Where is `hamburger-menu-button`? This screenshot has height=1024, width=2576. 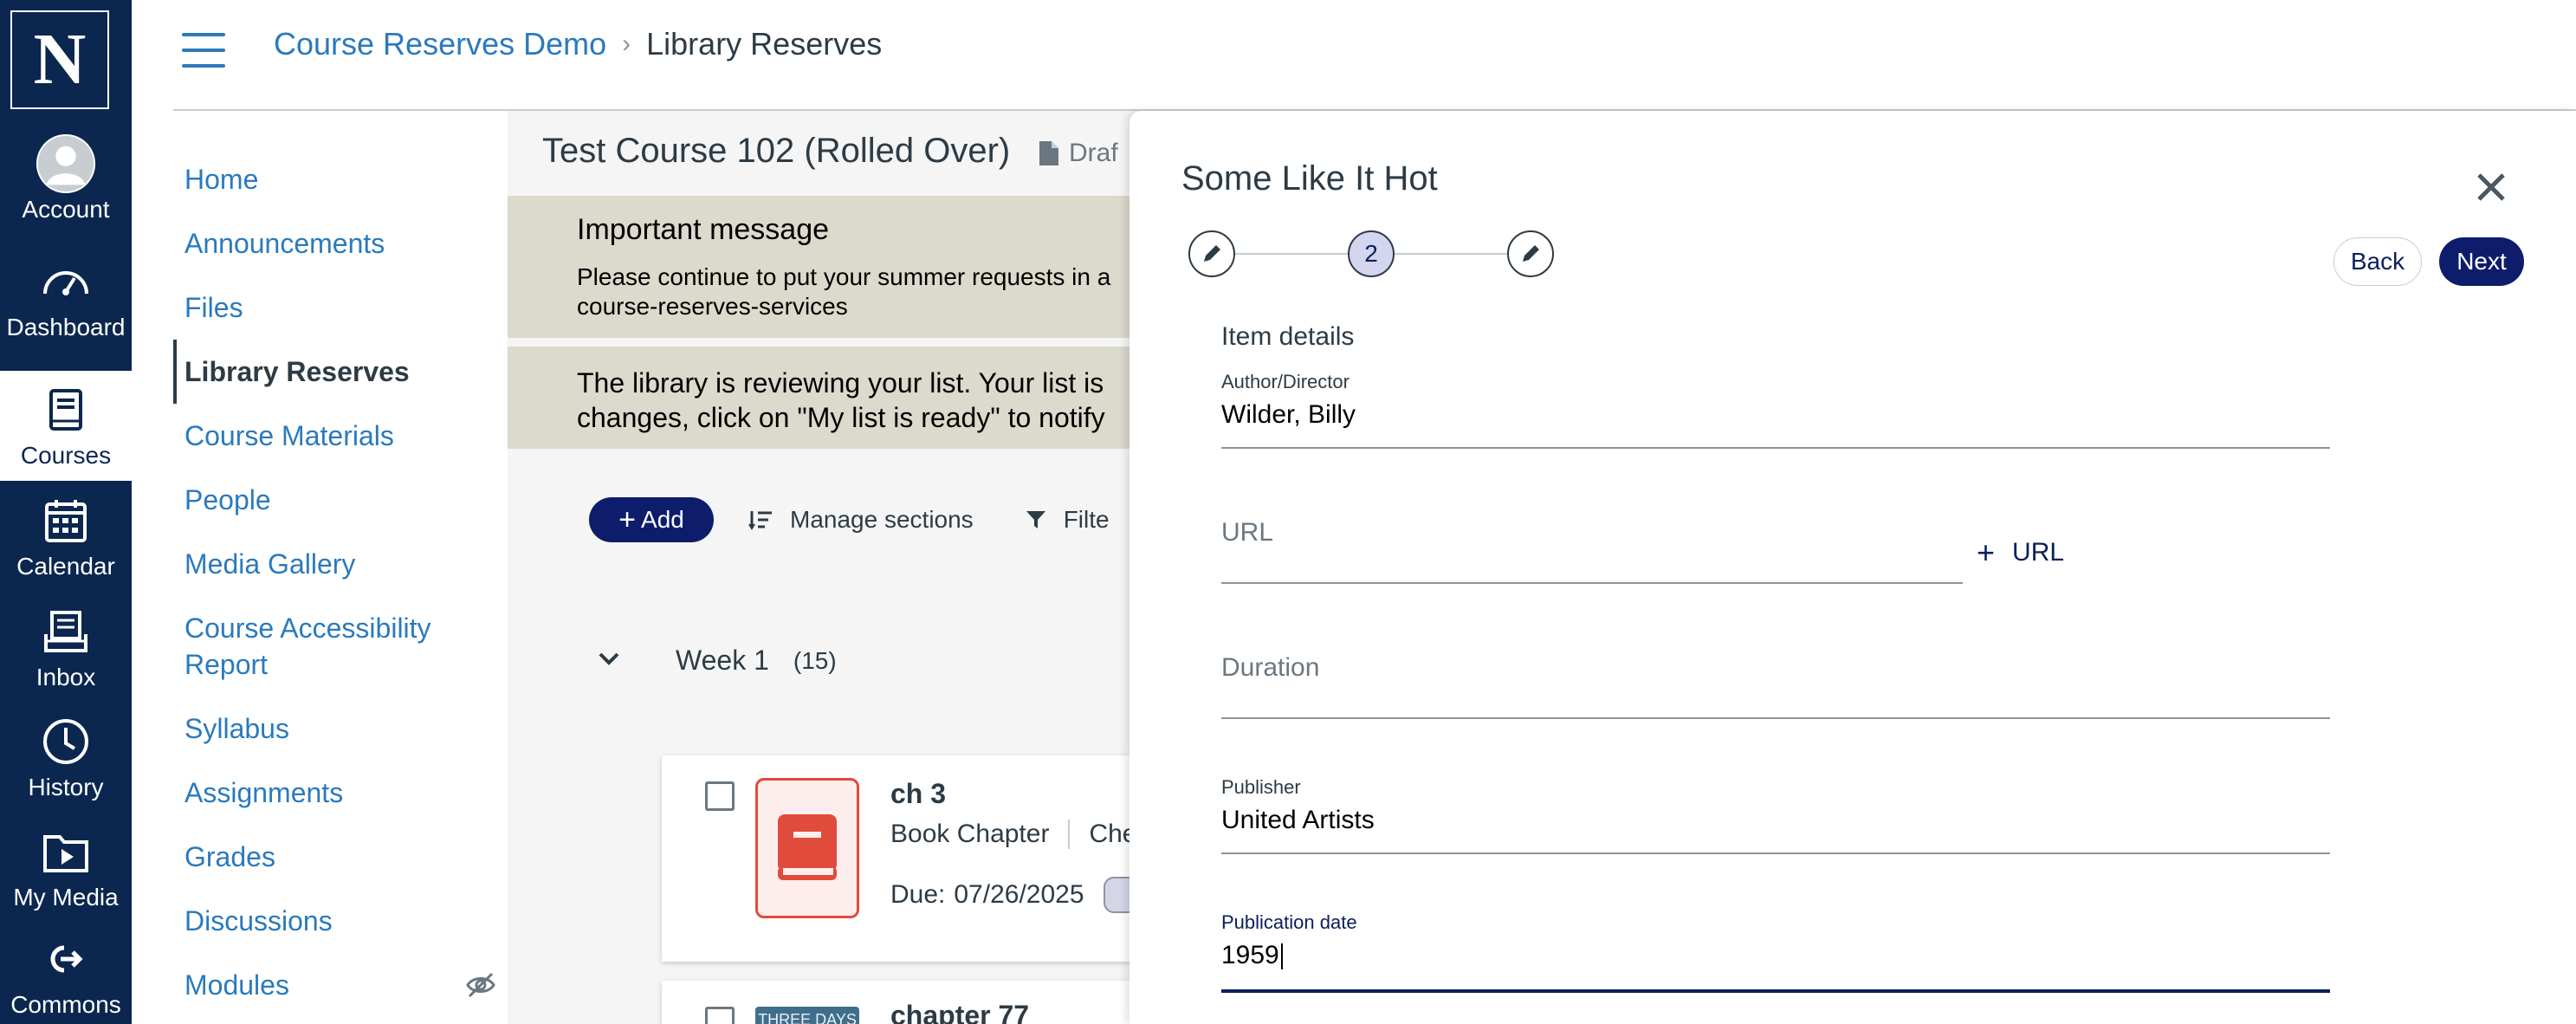 hamburger-menu-button is located at coordinates (203, 50).